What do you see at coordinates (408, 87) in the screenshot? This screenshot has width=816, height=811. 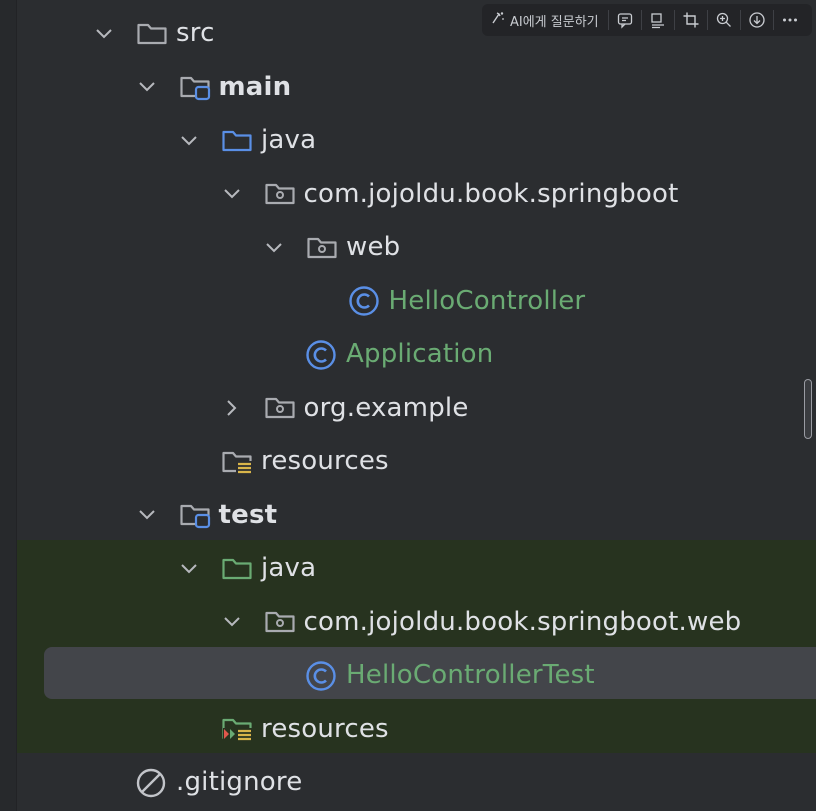 I see `tree-node: main` at bounding box center [408, 87].